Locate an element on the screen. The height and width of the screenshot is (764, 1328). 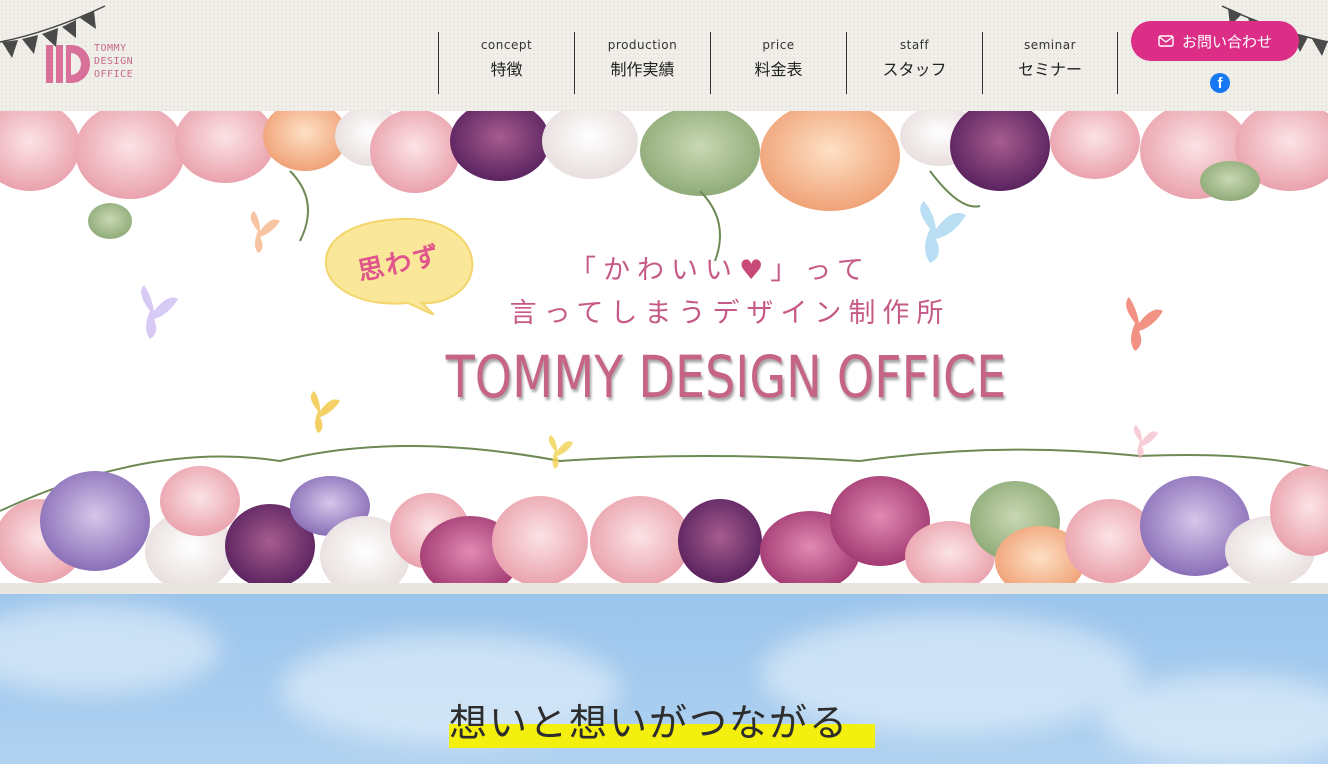
nav-item-staff: staff スタッフ is located at coordinates (914, 63).